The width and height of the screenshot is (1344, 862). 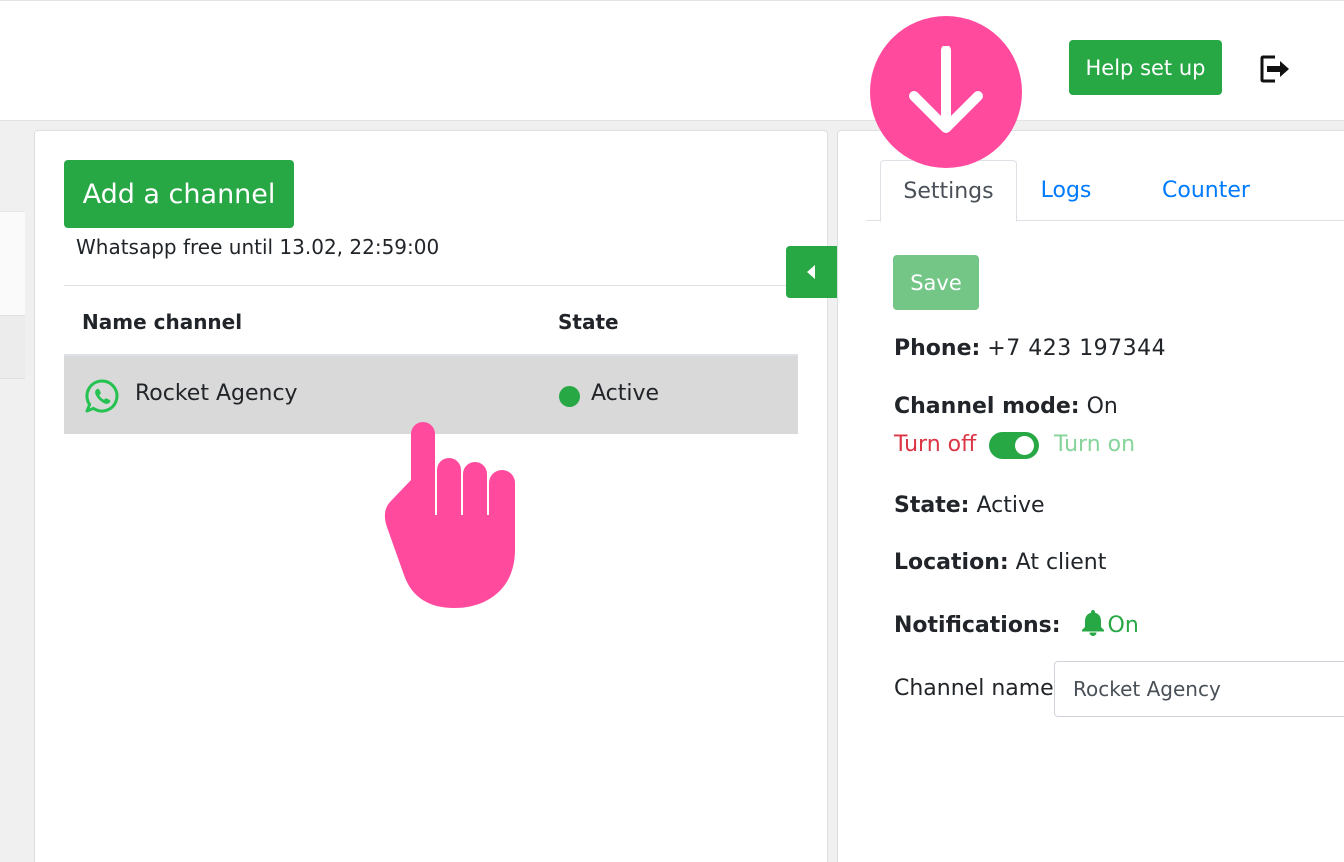 What do you see at coordinates (258, 247) in the screenshot?
I see `free-trial-note: Whatsapp free until 13.02, 22:59:00` at bounding box center [258, 247].